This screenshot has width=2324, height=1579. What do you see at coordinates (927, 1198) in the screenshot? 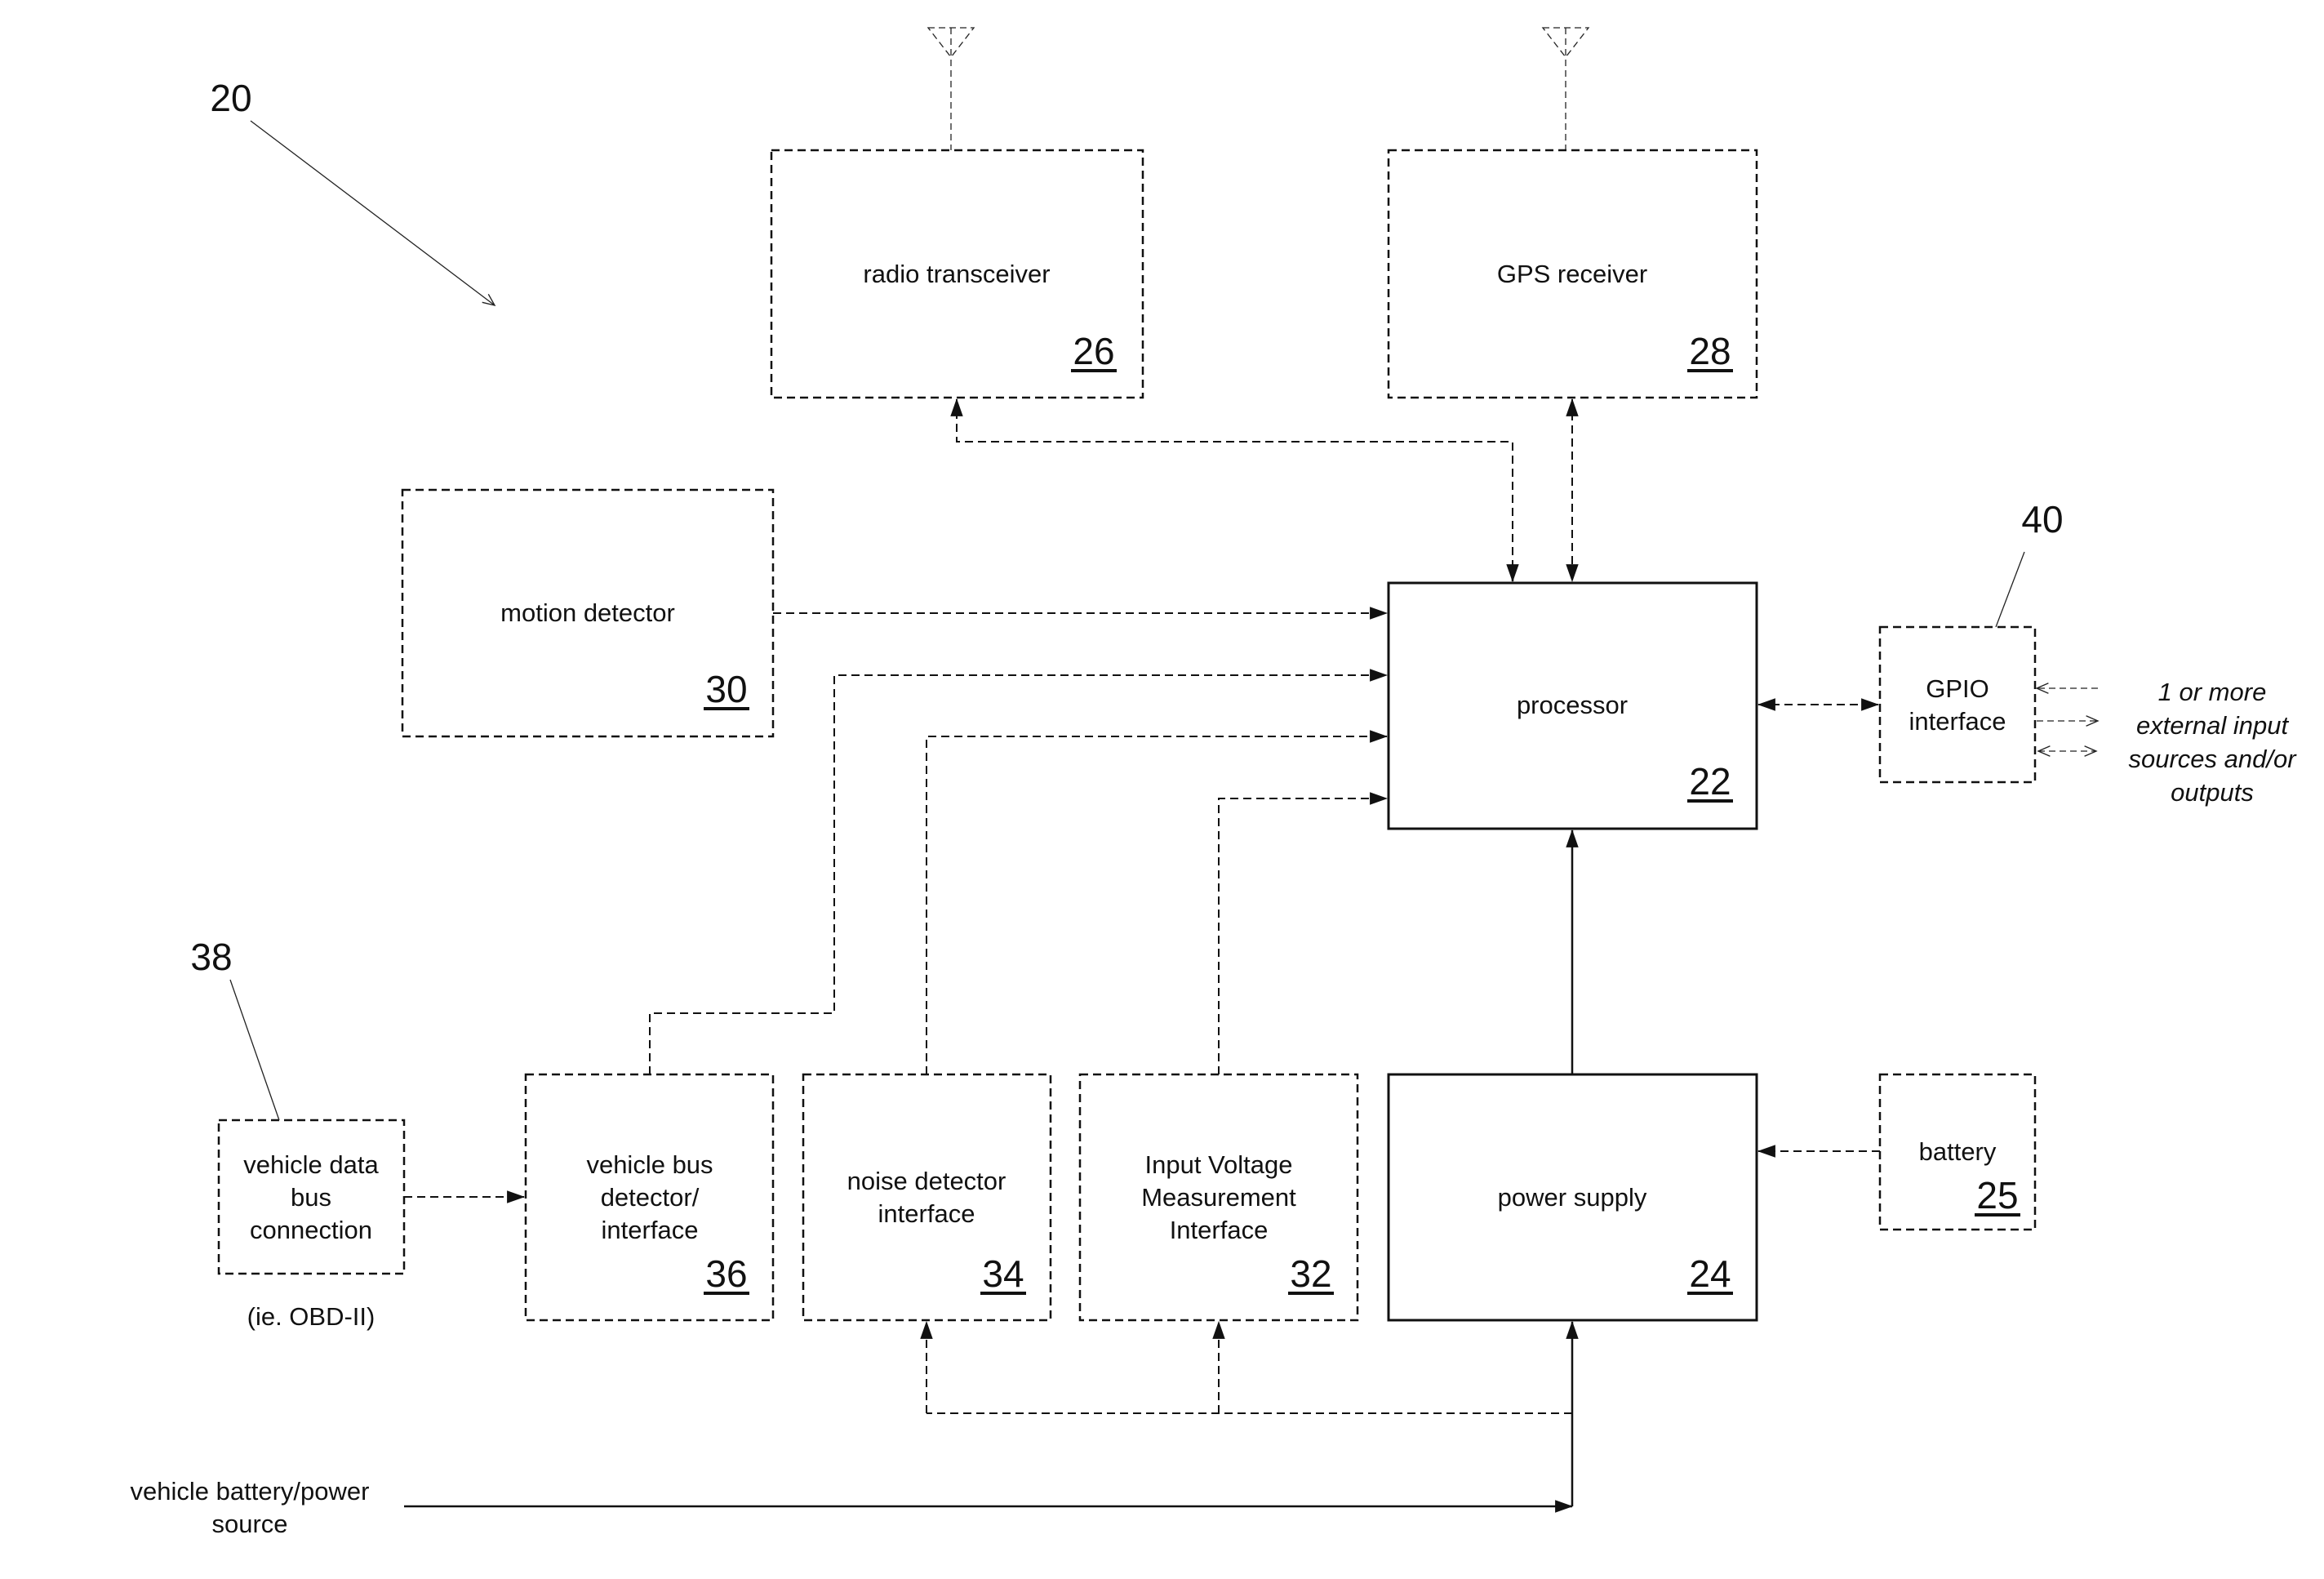
I see `block-noise-detector: noise detector interface 34` at bounding box center [927, 1198].